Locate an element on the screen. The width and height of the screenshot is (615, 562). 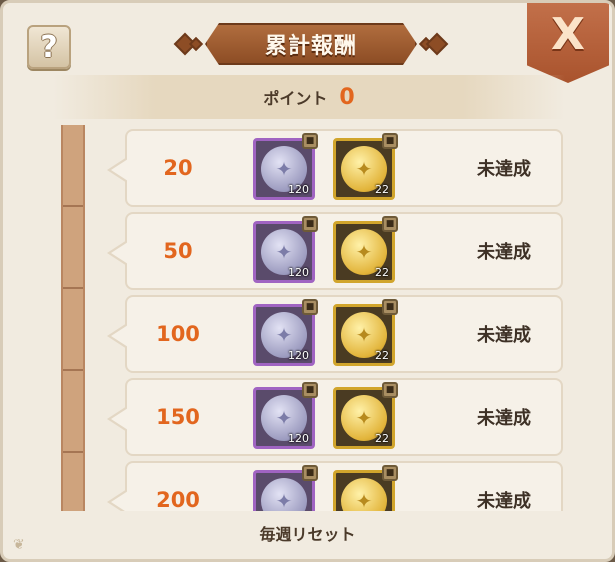
reward-row: 150 ✦ 120 ■ ✦ 22 ■ 未達成 is located at coordinates (335, 417).